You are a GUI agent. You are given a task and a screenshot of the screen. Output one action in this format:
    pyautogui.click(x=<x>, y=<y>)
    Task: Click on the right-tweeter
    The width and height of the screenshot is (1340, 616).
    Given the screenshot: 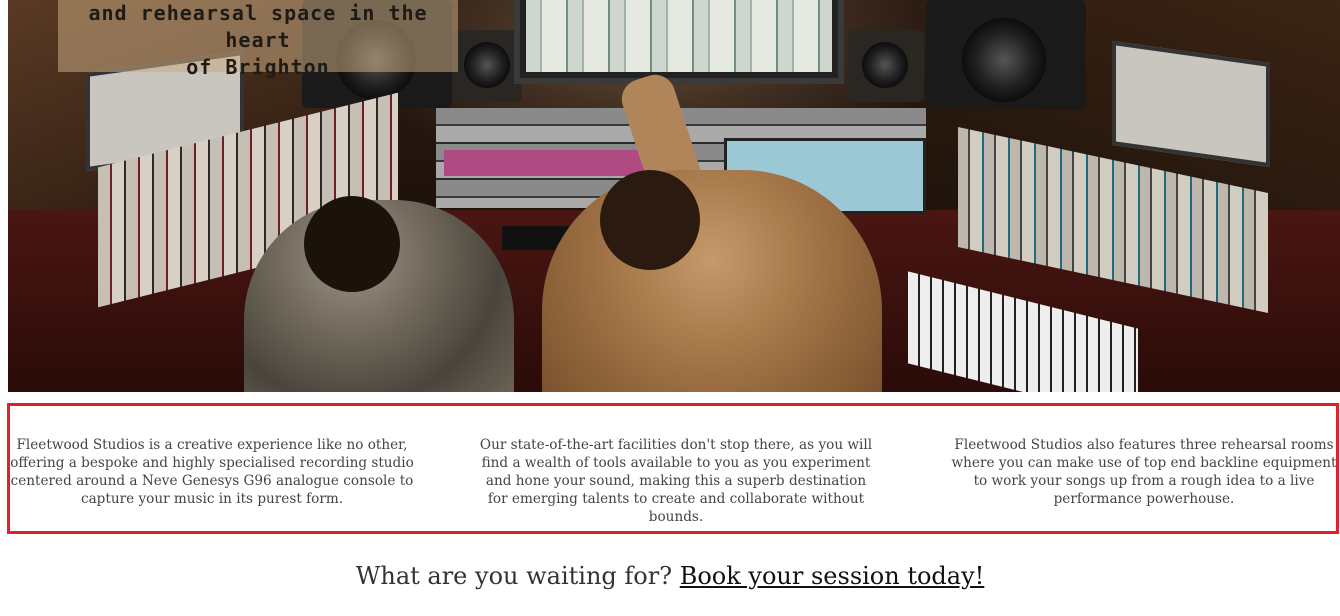 What is the action you would take?
    pyautogui.click(x=886, y=66)
    